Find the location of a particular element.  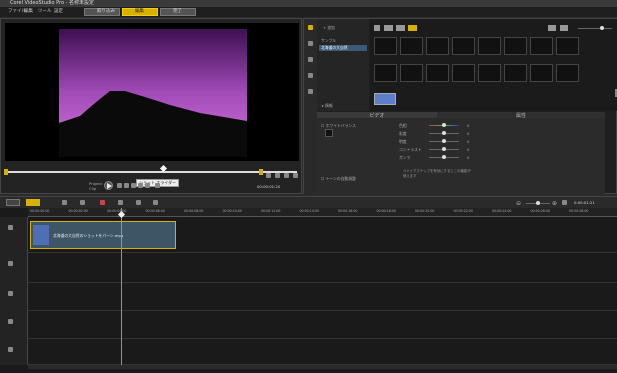

thumbnail-size-knob is located at coordinates (602, 28).